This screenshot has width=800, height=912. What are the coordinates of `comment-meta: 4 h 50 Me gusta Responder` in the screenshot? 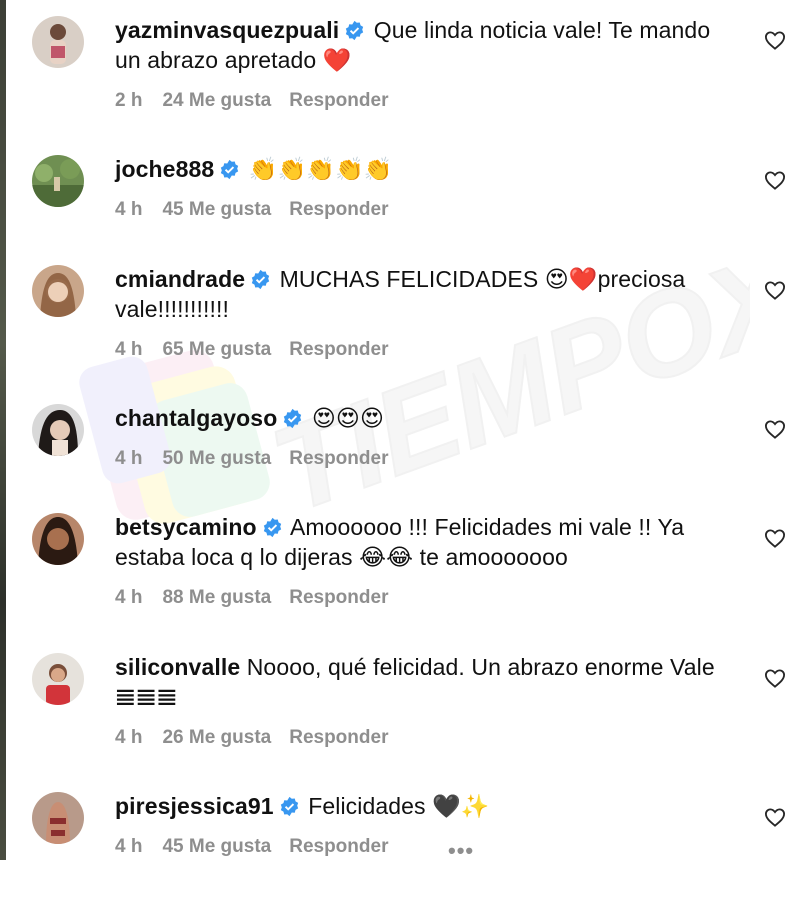 It's located at (260, 459).